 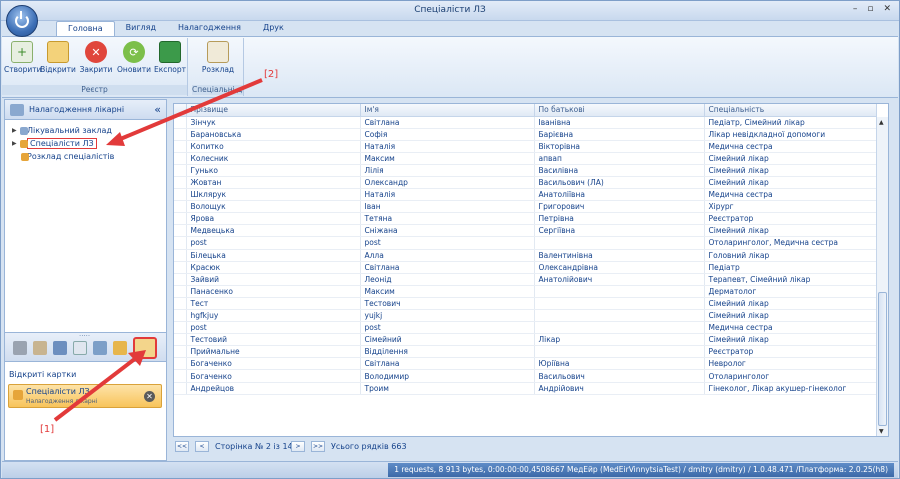 What do you see at coordinates (619, 340) in the screenshot?
I see `cell-patronymic: Лікар` at bounding box center [619, 340].